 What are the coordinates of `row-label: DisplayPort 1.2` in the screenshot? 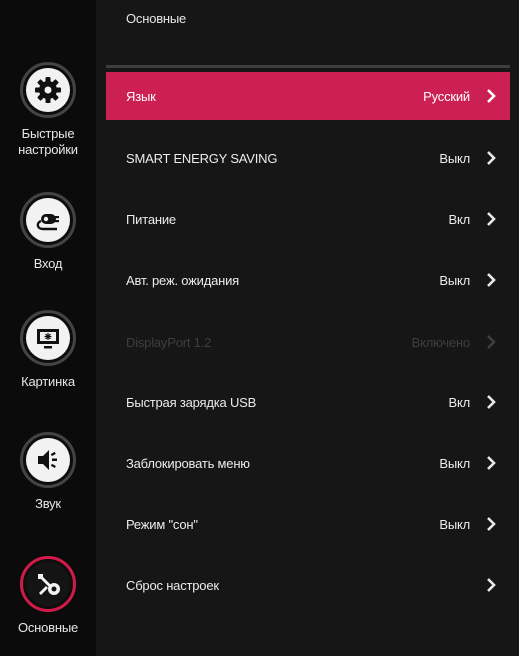 It's located at (169, 342).